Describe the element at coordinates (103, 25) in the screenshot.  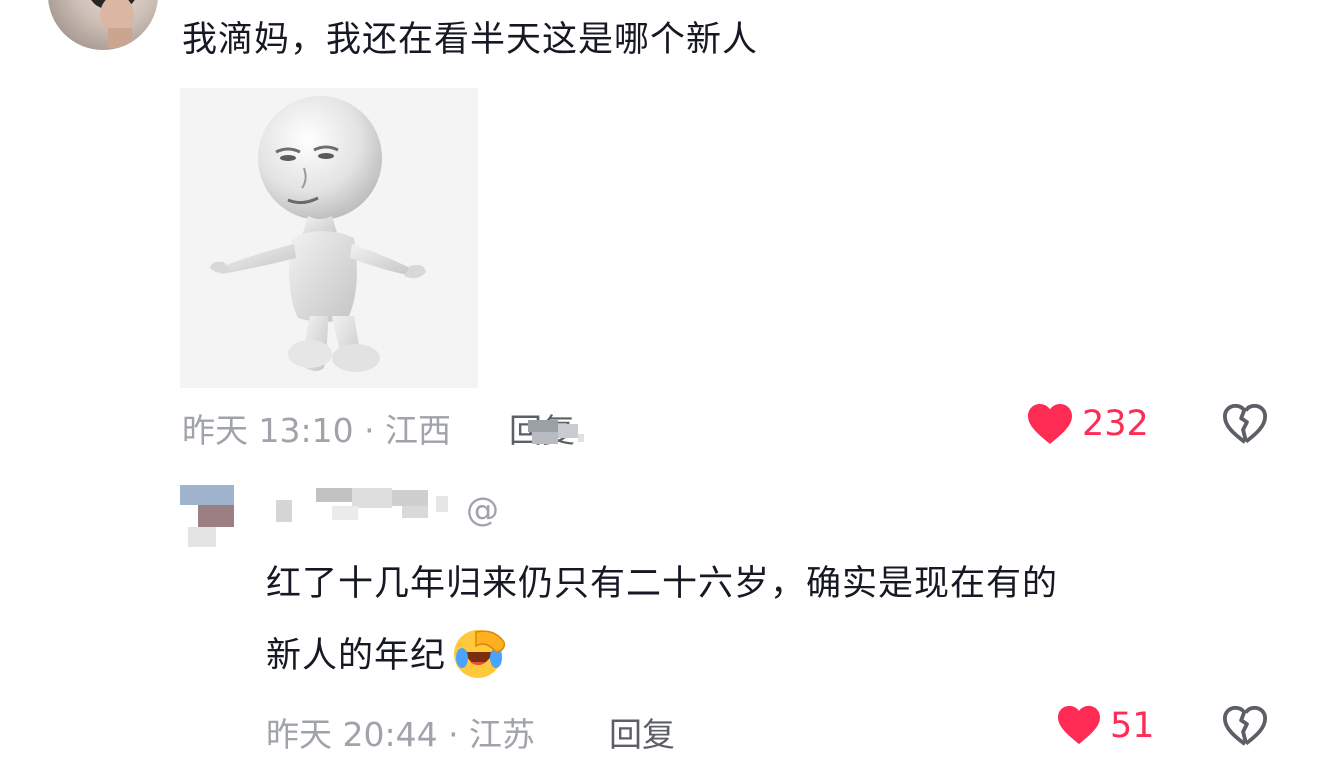
I see `commenter-avatar` at that location.